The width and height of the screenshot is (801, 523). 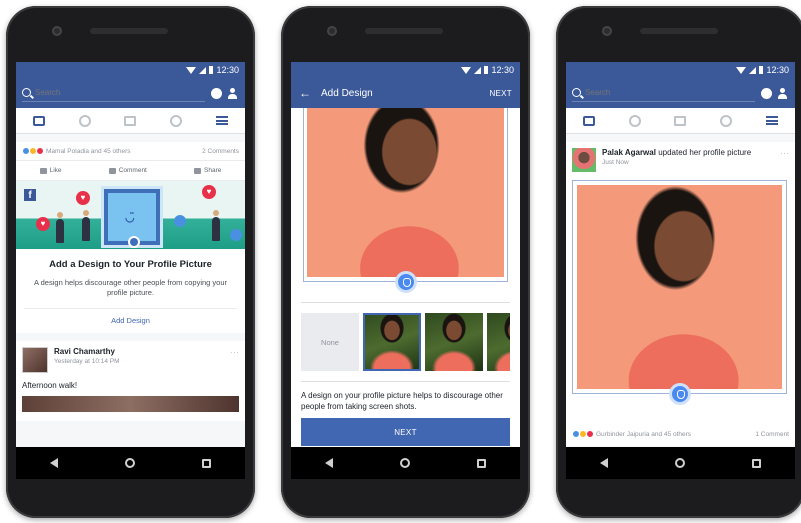 What do you see at coordinates (130, 218) in the screenshot?
I see `smiley-icon: ◡̈` at bounding box center [130, 218].